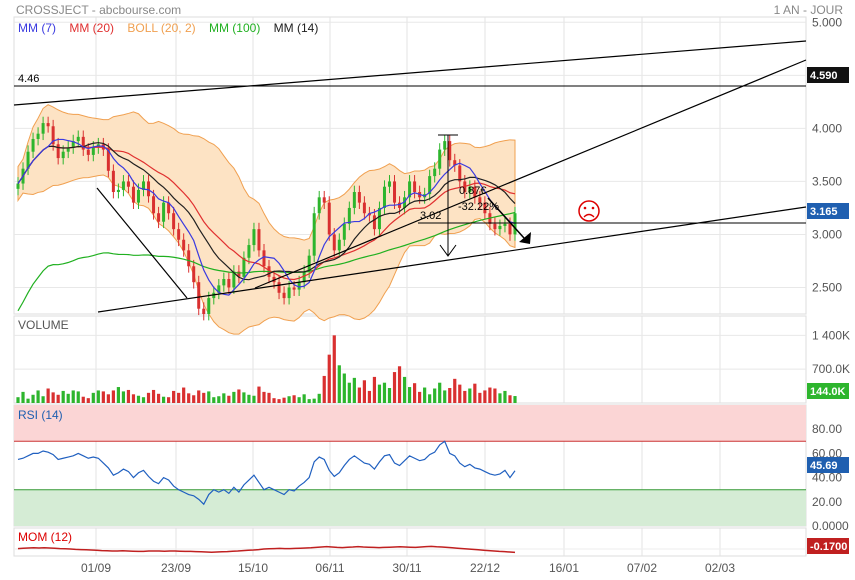  I want to click on last-price-tag: 3.165, so click(824, 212).